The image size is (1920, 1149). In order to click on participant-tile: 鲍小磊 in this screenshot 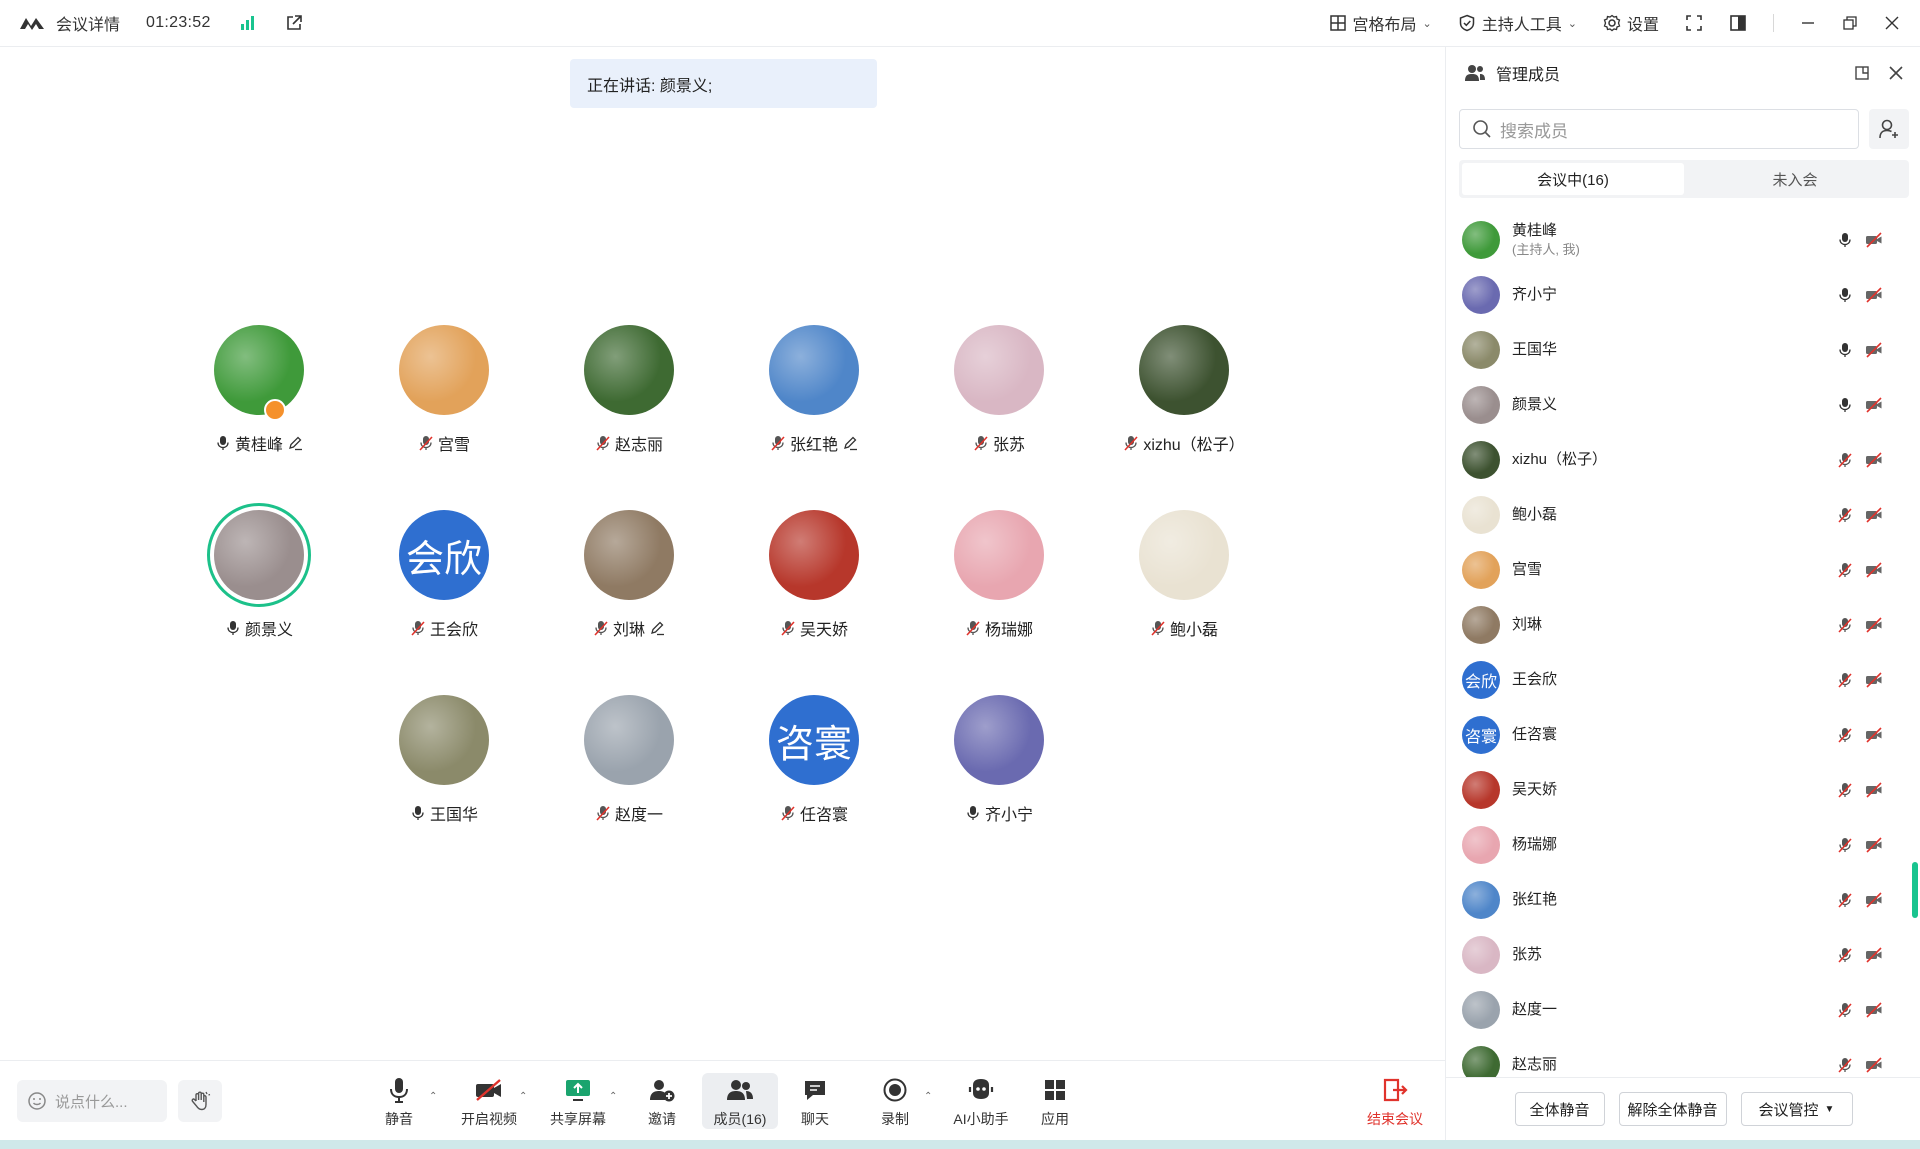, I will do `click(1184, 575)`.